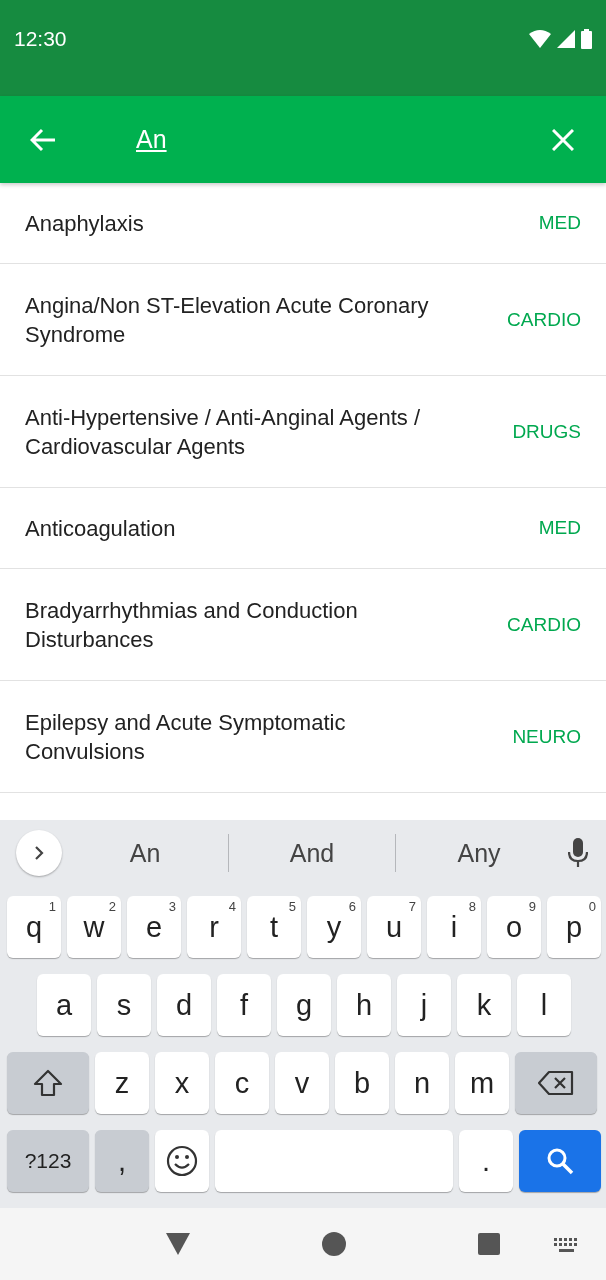 The width and height of the screenshot is (606, 1280). I want to click on back-arrow-icon, so click(43, 139).